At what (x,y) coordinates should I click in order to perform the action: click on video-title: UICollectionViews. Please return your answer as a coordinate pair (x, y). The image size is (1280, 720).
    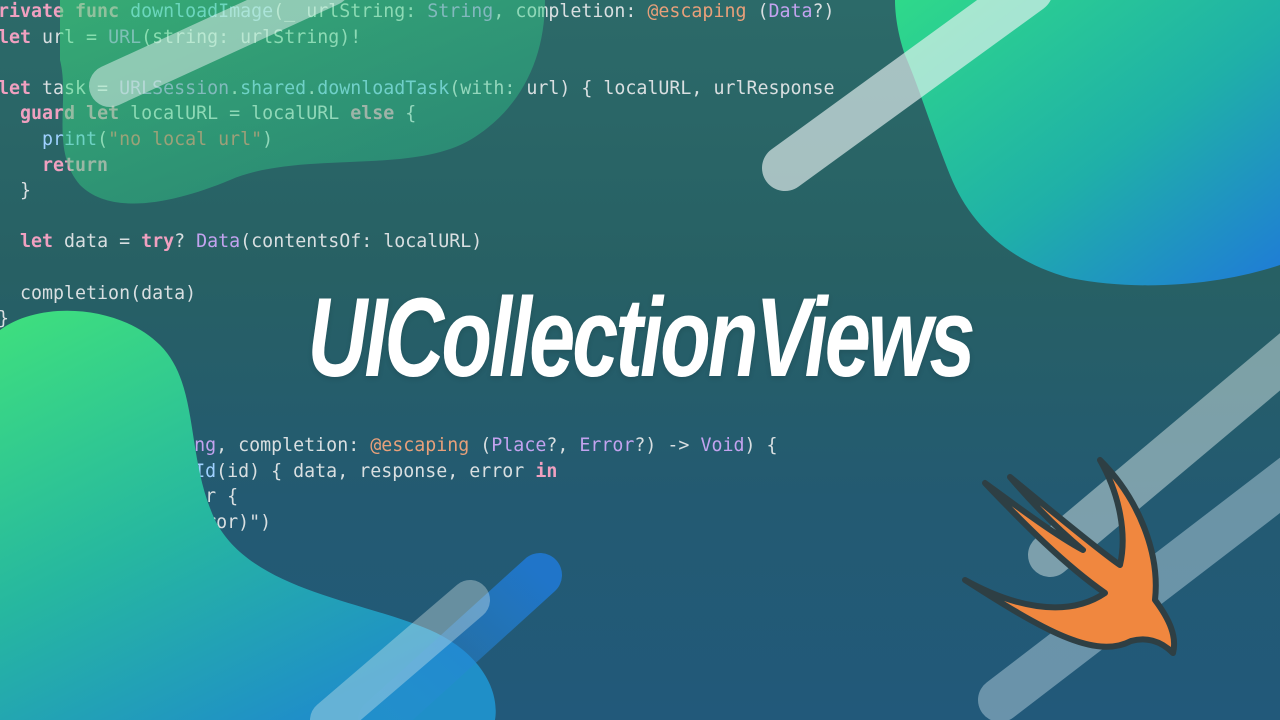
    Looking at the image, I should click on (641, 337).